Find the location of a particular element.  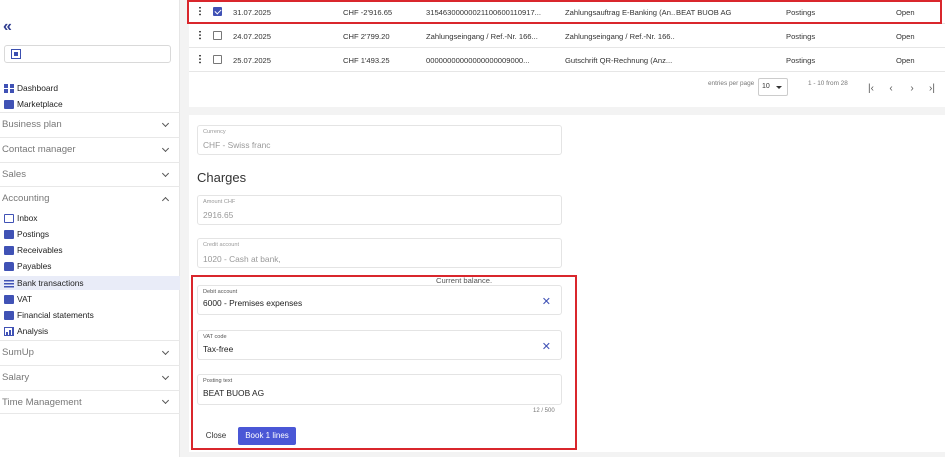

page-title: Charges is located at coordinates (222, 177).